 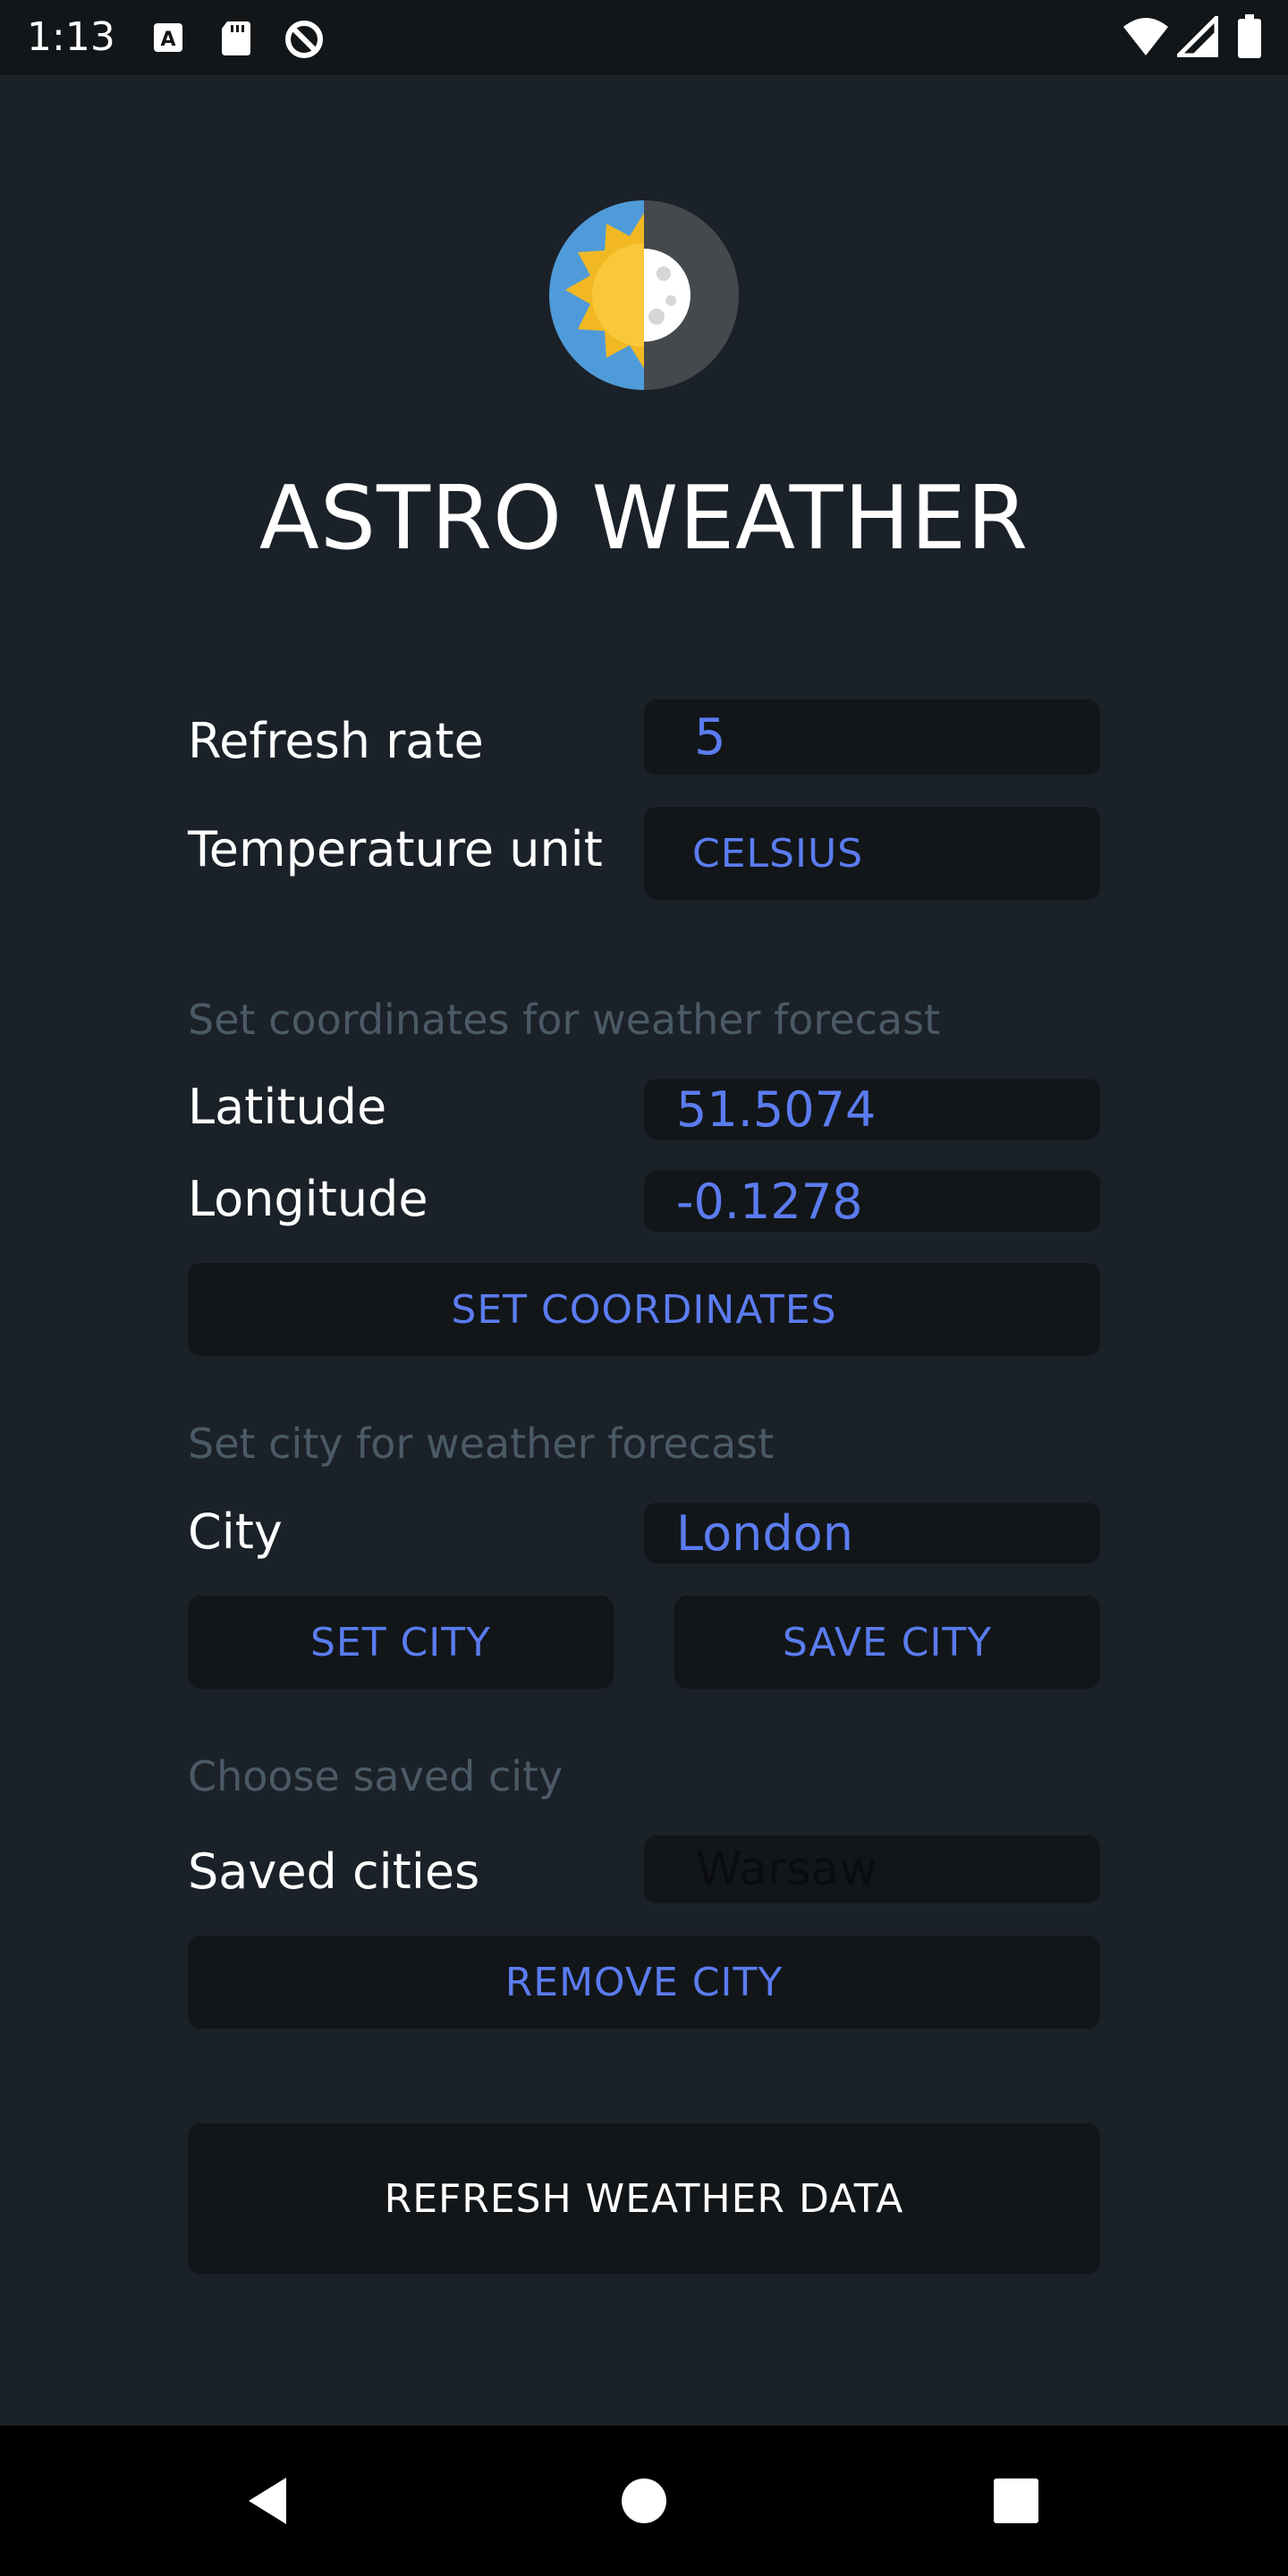 I want to click on saved-cities-dropdown: Warsaw, so click(x=872, y=1869).